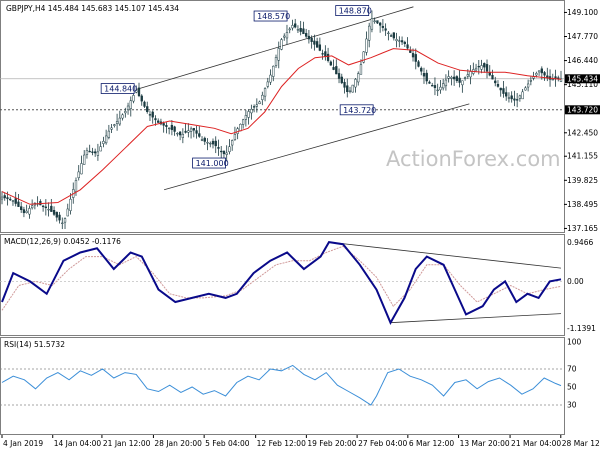 This screenshot has width=600, height=455. Describe the element at coordinates (572, 369) in the screenshot. I see `rsi-y-tick-label: 70` at that location.